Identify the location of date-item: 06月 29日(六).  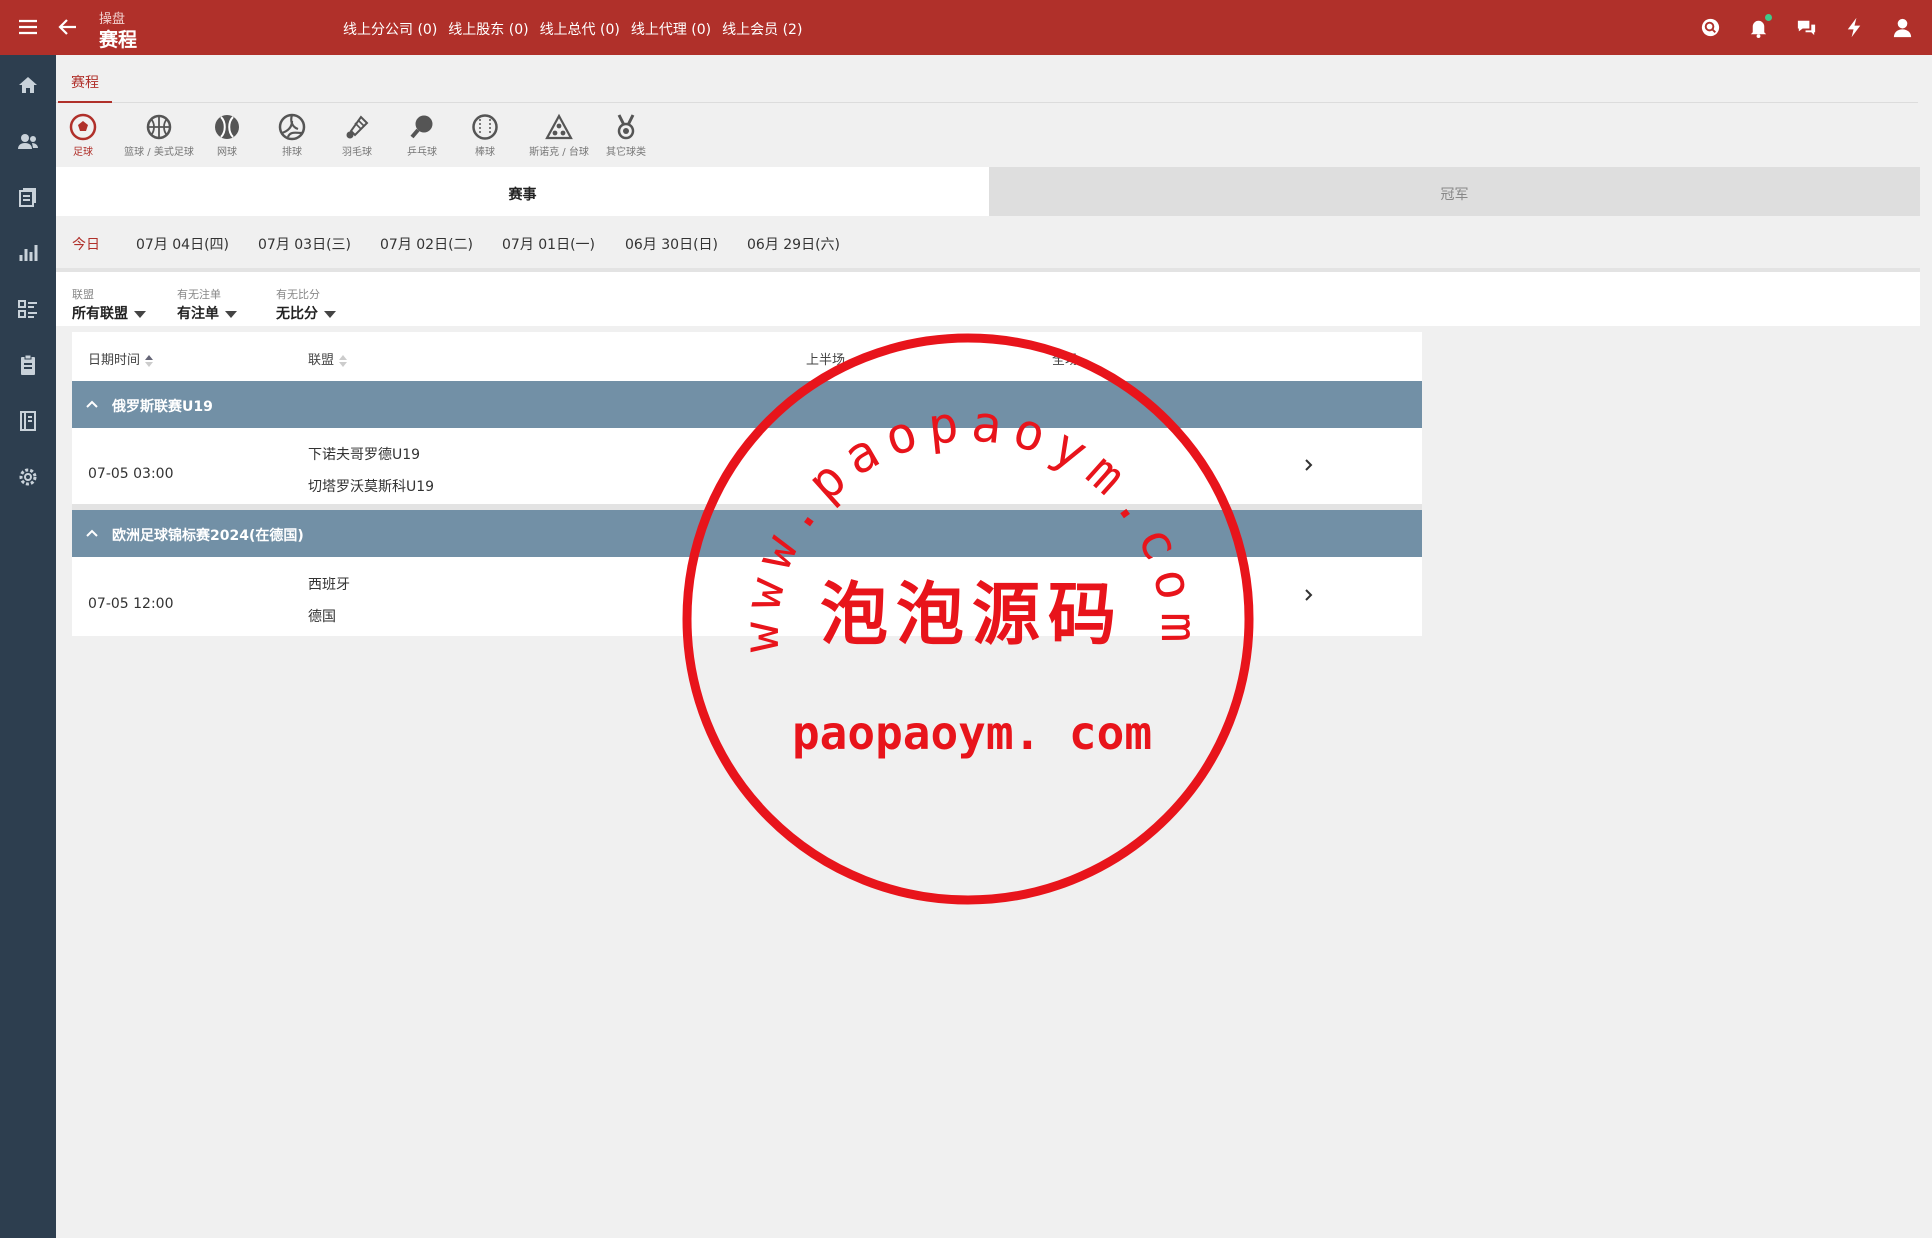
(793, 244).